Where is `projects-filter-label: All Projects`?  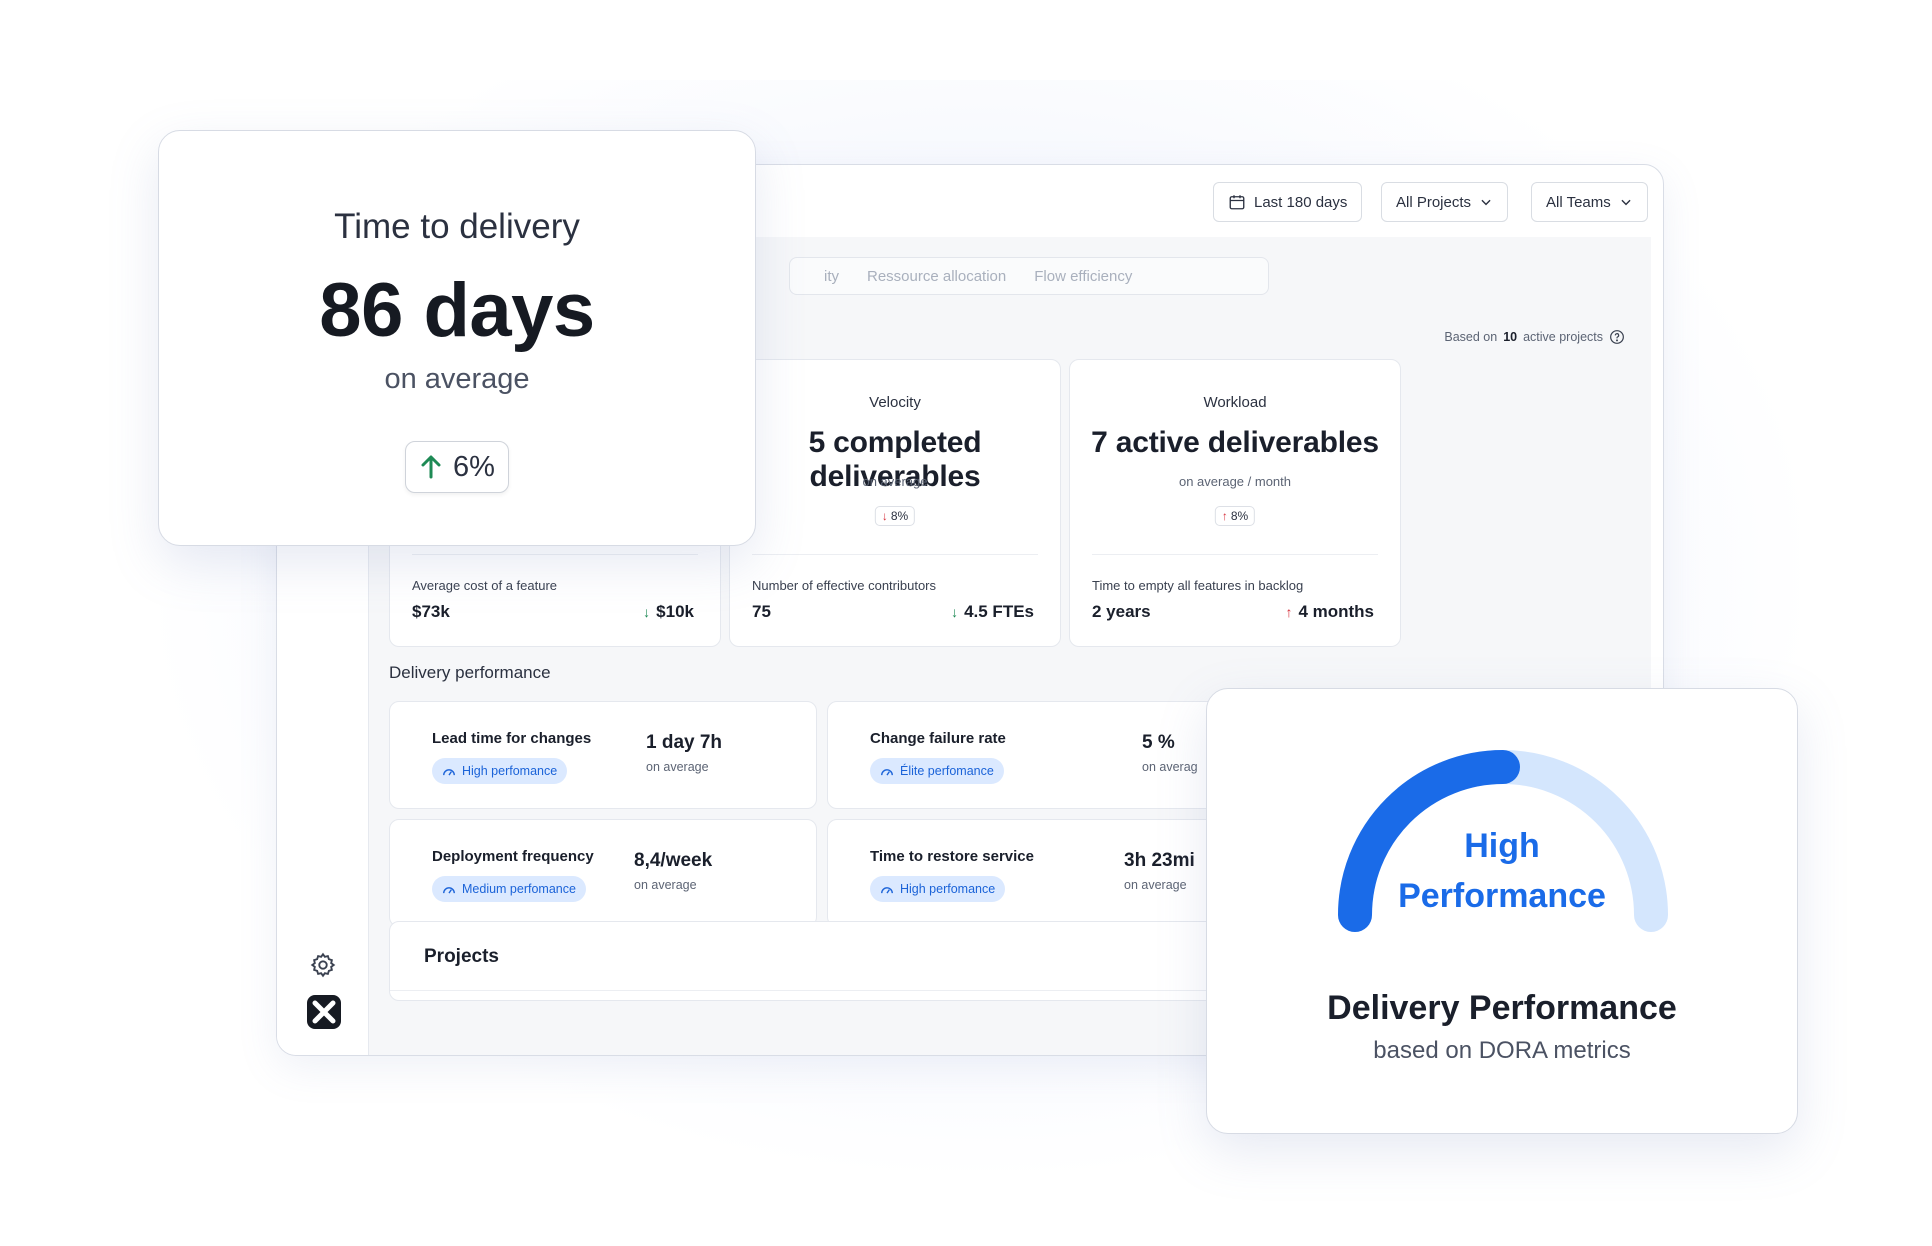 projects-filter-label: All Projects is located at coordinates (1434, 202).